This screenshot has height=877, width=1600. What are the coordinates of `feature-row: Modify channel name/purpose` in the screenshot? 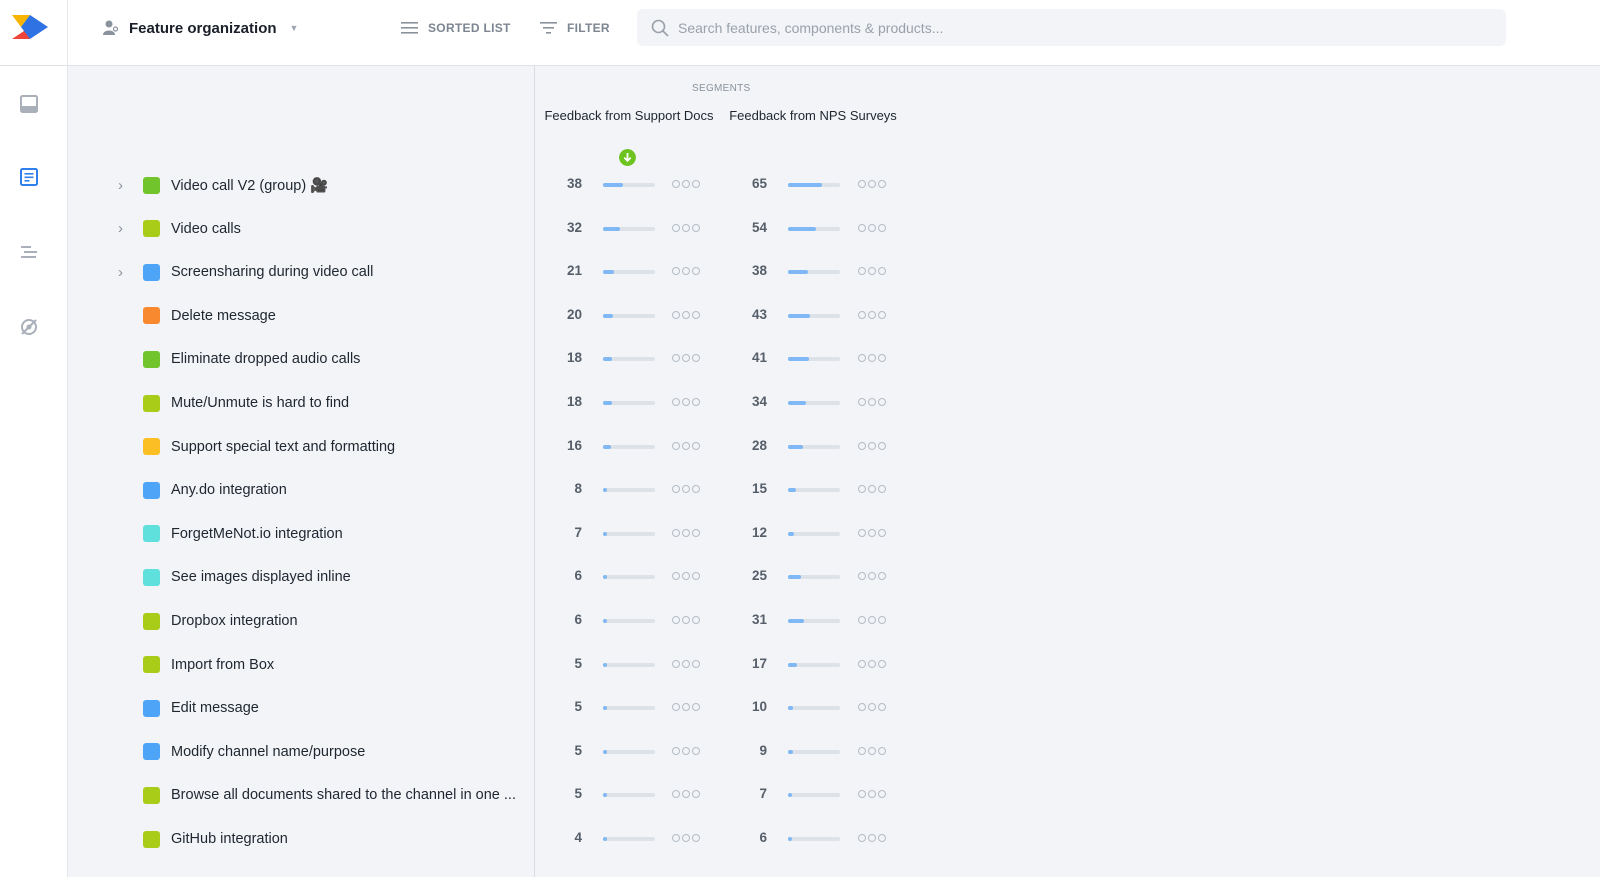 It's located at (301, 752).